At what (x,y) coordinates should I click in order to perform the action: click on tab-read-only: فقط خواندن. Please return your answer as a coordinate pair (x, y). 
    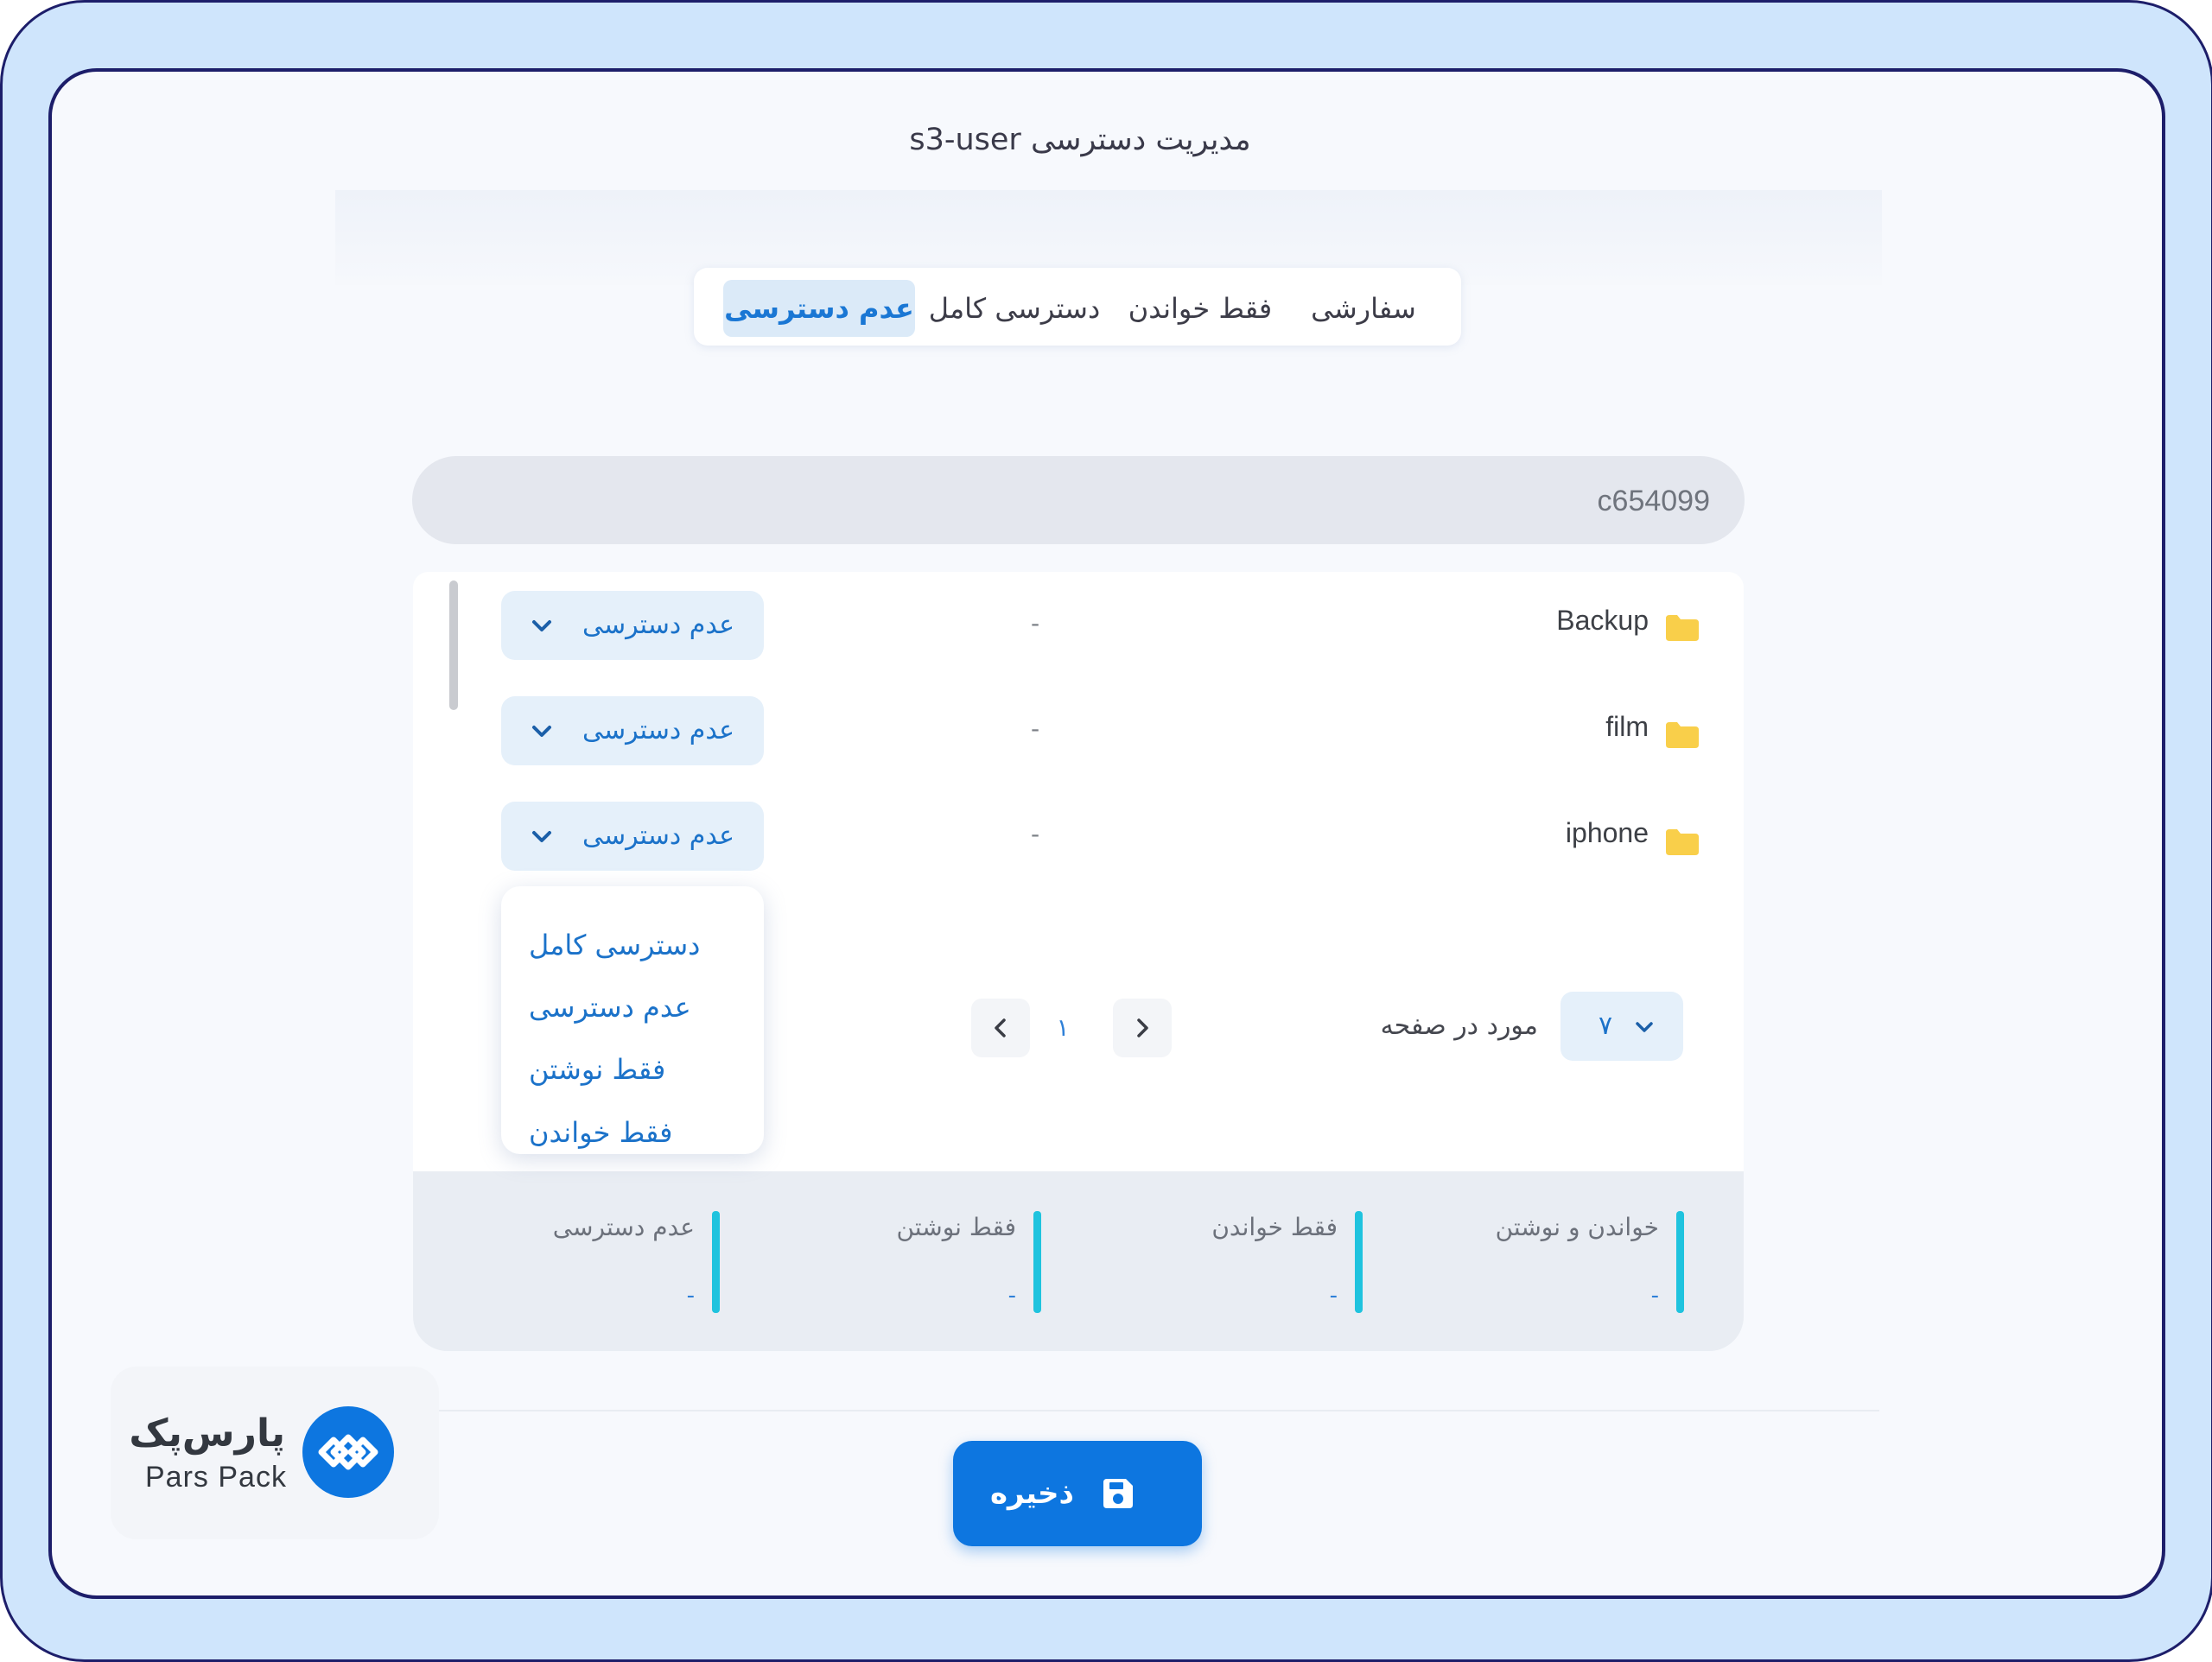
    Looking at the image, I should click on (1200, 308).